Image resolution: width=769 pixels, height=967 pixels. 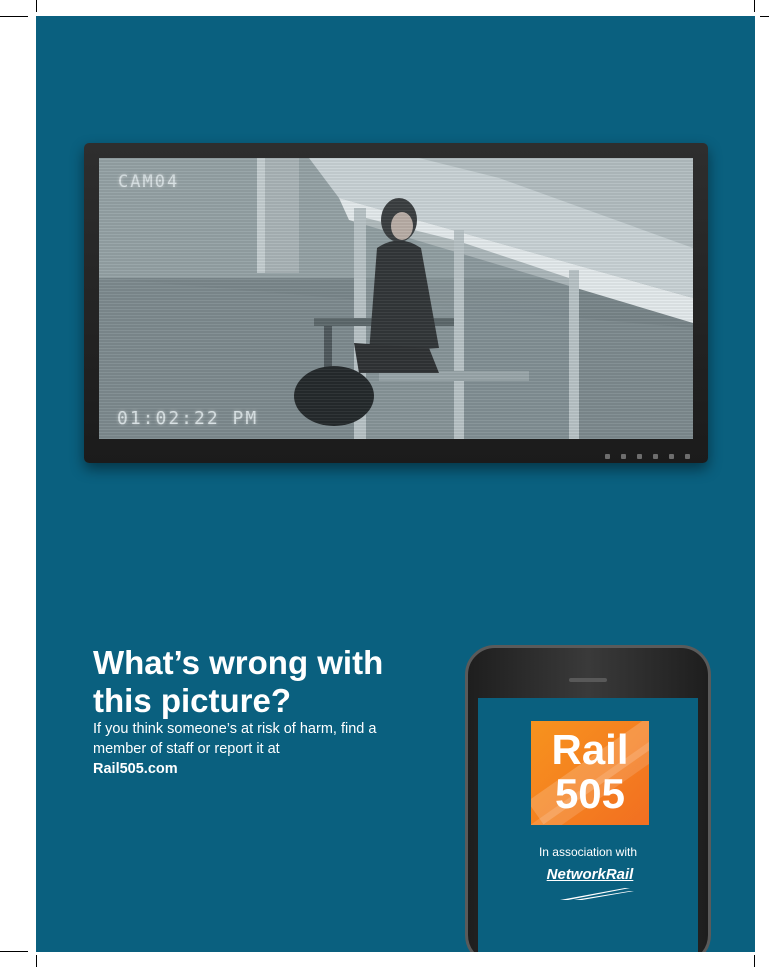 I want to click on association-text: In association with, so click(x=588, y=852).